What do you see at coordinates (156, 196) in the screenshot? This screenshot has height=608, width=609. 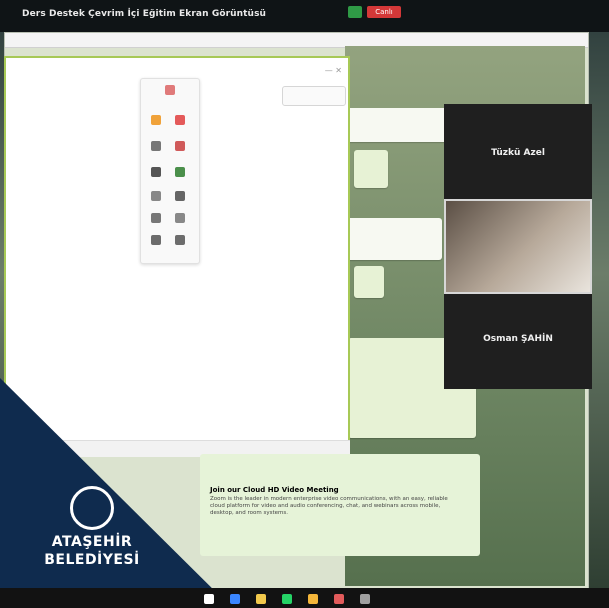 I see `line-icon` at bounding box center [156, 196].